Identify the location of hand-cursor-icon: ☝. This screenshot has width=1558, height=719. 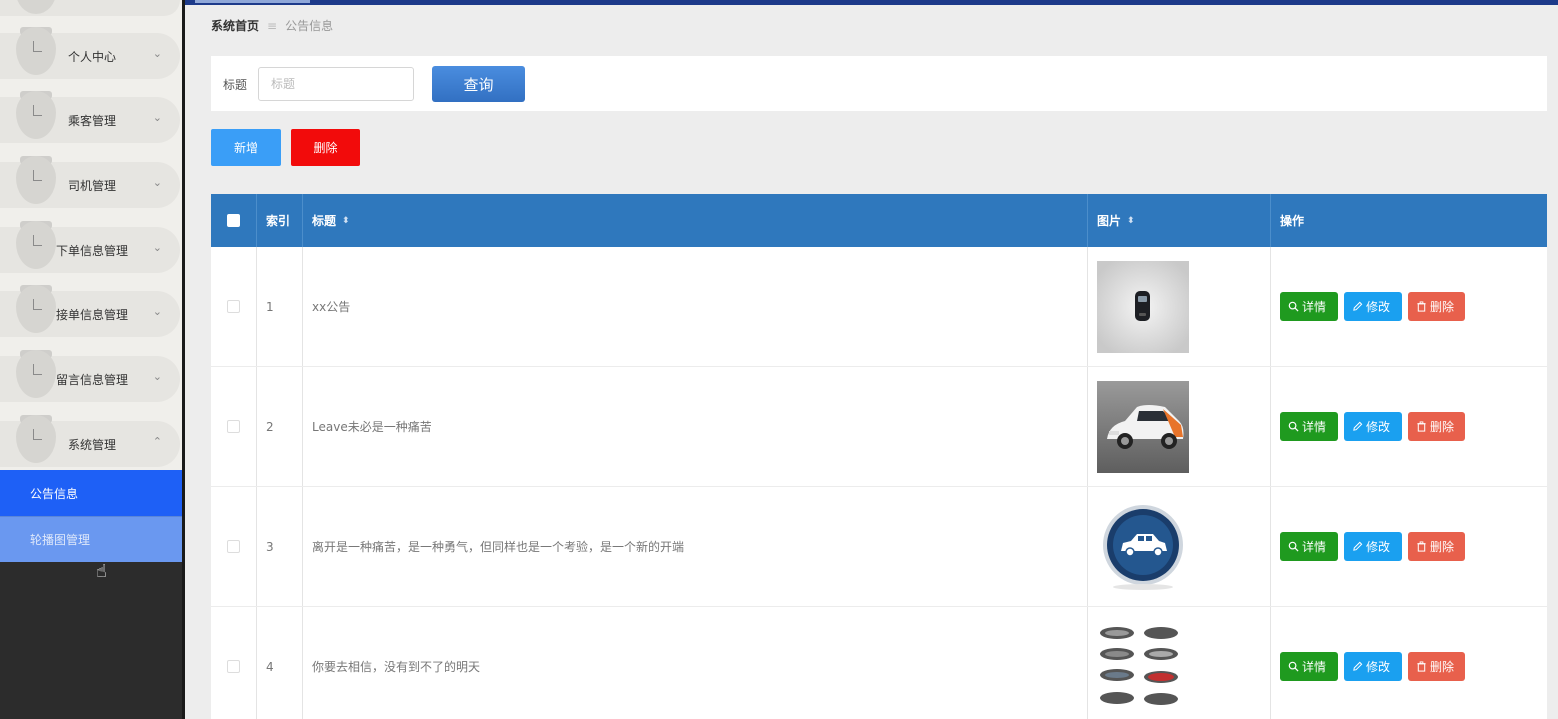
(101, 571).